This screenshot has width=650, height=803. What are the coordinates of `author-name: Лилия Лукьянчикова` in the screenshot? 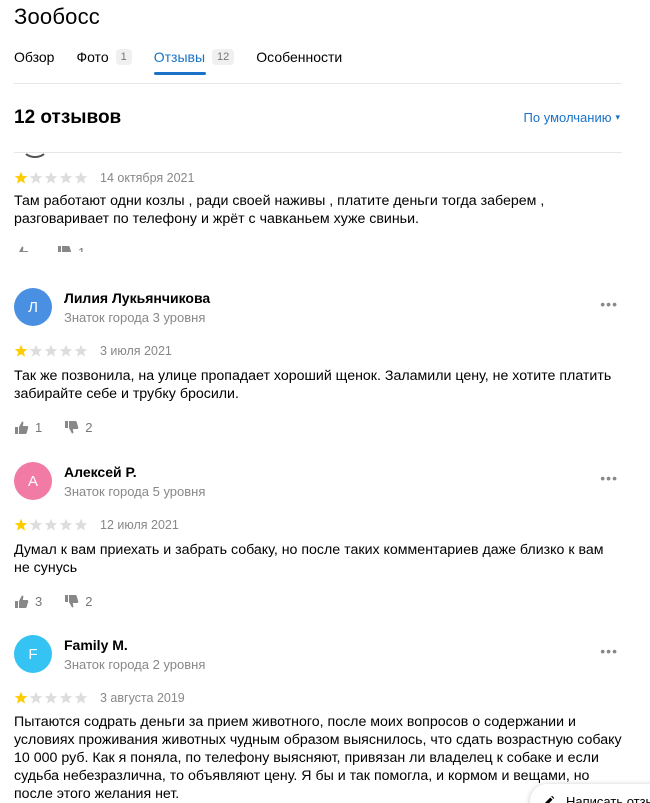 It's located at (137, 298).